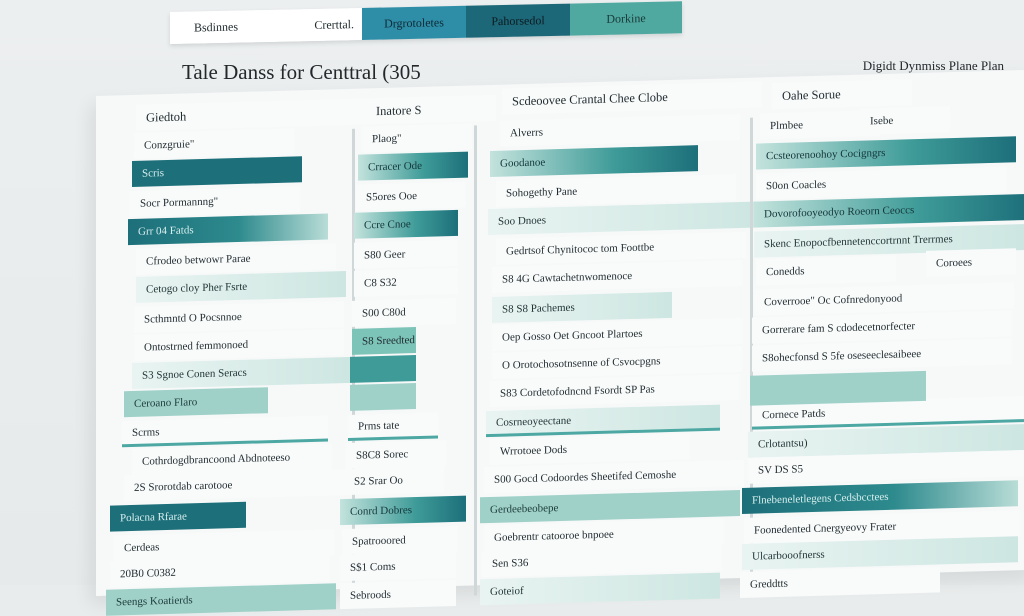  I want to click on table-row: 2S Srorotdab carotooe, so click(234, 485).